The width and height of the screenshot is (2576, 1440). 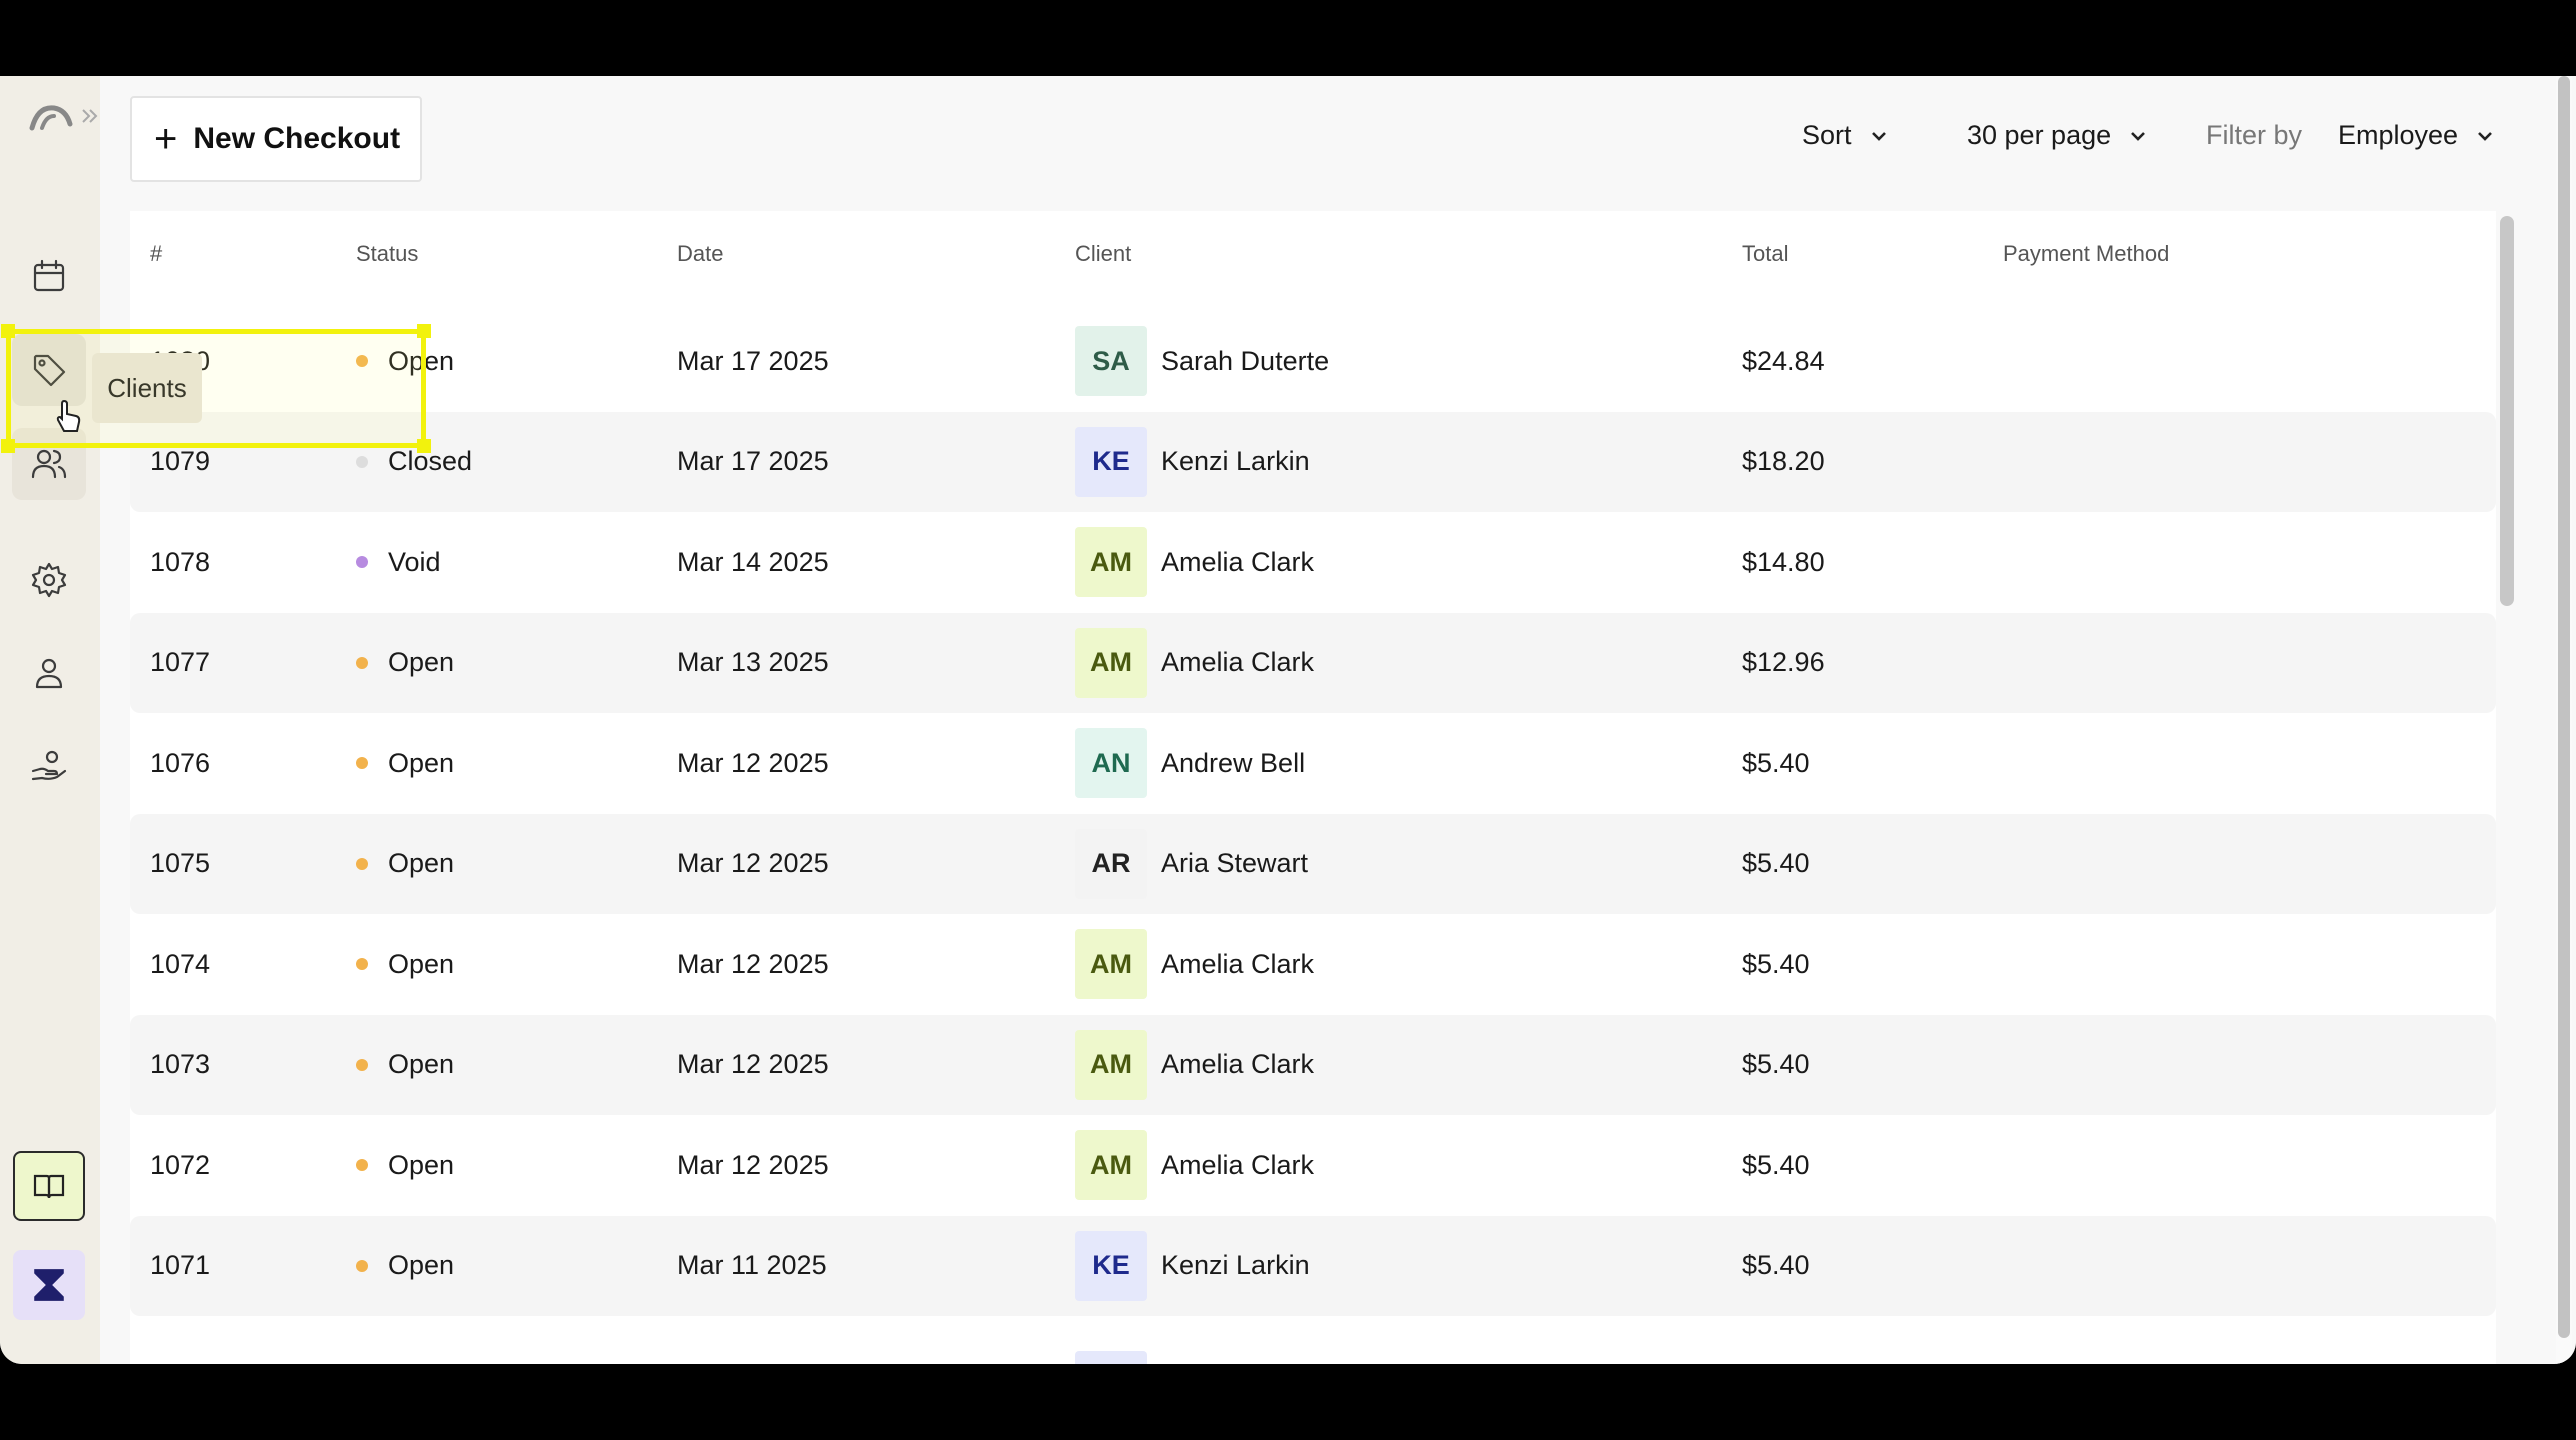 What do you see at coordinates (1313, 863) in the screenshot?
I see `table-row: 1075 Open Mar 12 2025 AR Aria Stewart $5.40` at bounding box center [1313, 863].